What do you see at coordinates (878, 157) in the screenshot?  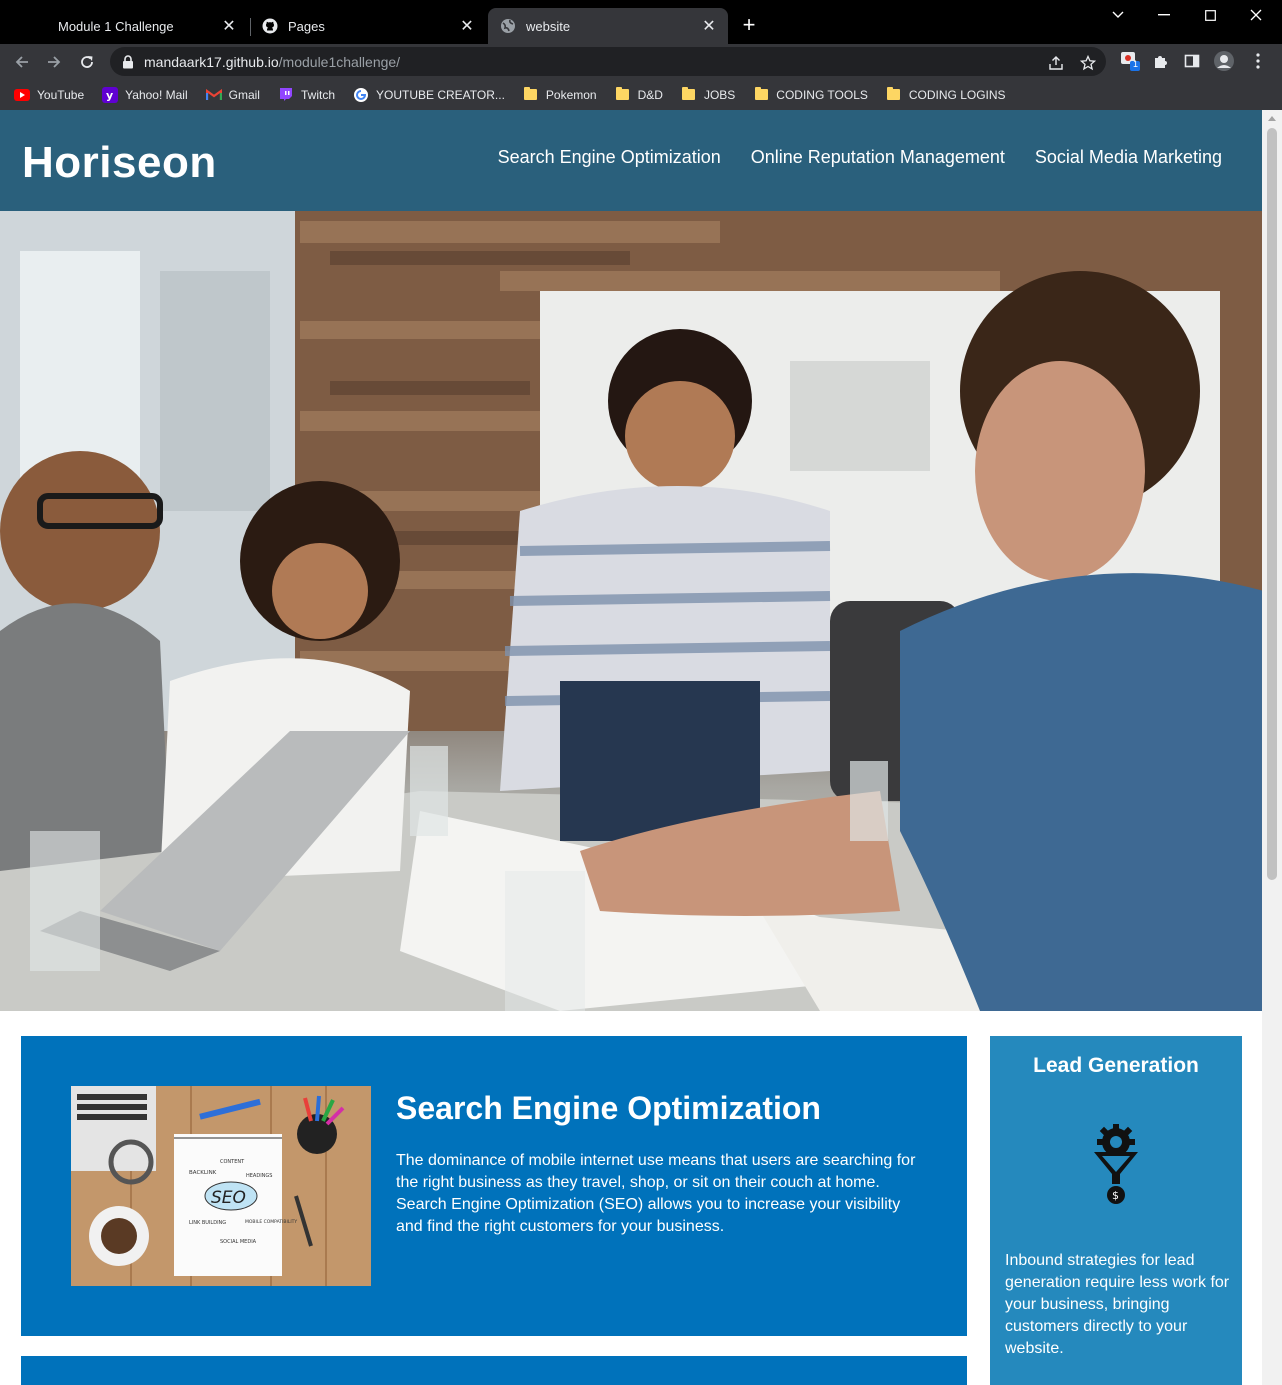 I see `nav-link-online-reputation: Online Reputation Management` at bounding box center [878, 157].